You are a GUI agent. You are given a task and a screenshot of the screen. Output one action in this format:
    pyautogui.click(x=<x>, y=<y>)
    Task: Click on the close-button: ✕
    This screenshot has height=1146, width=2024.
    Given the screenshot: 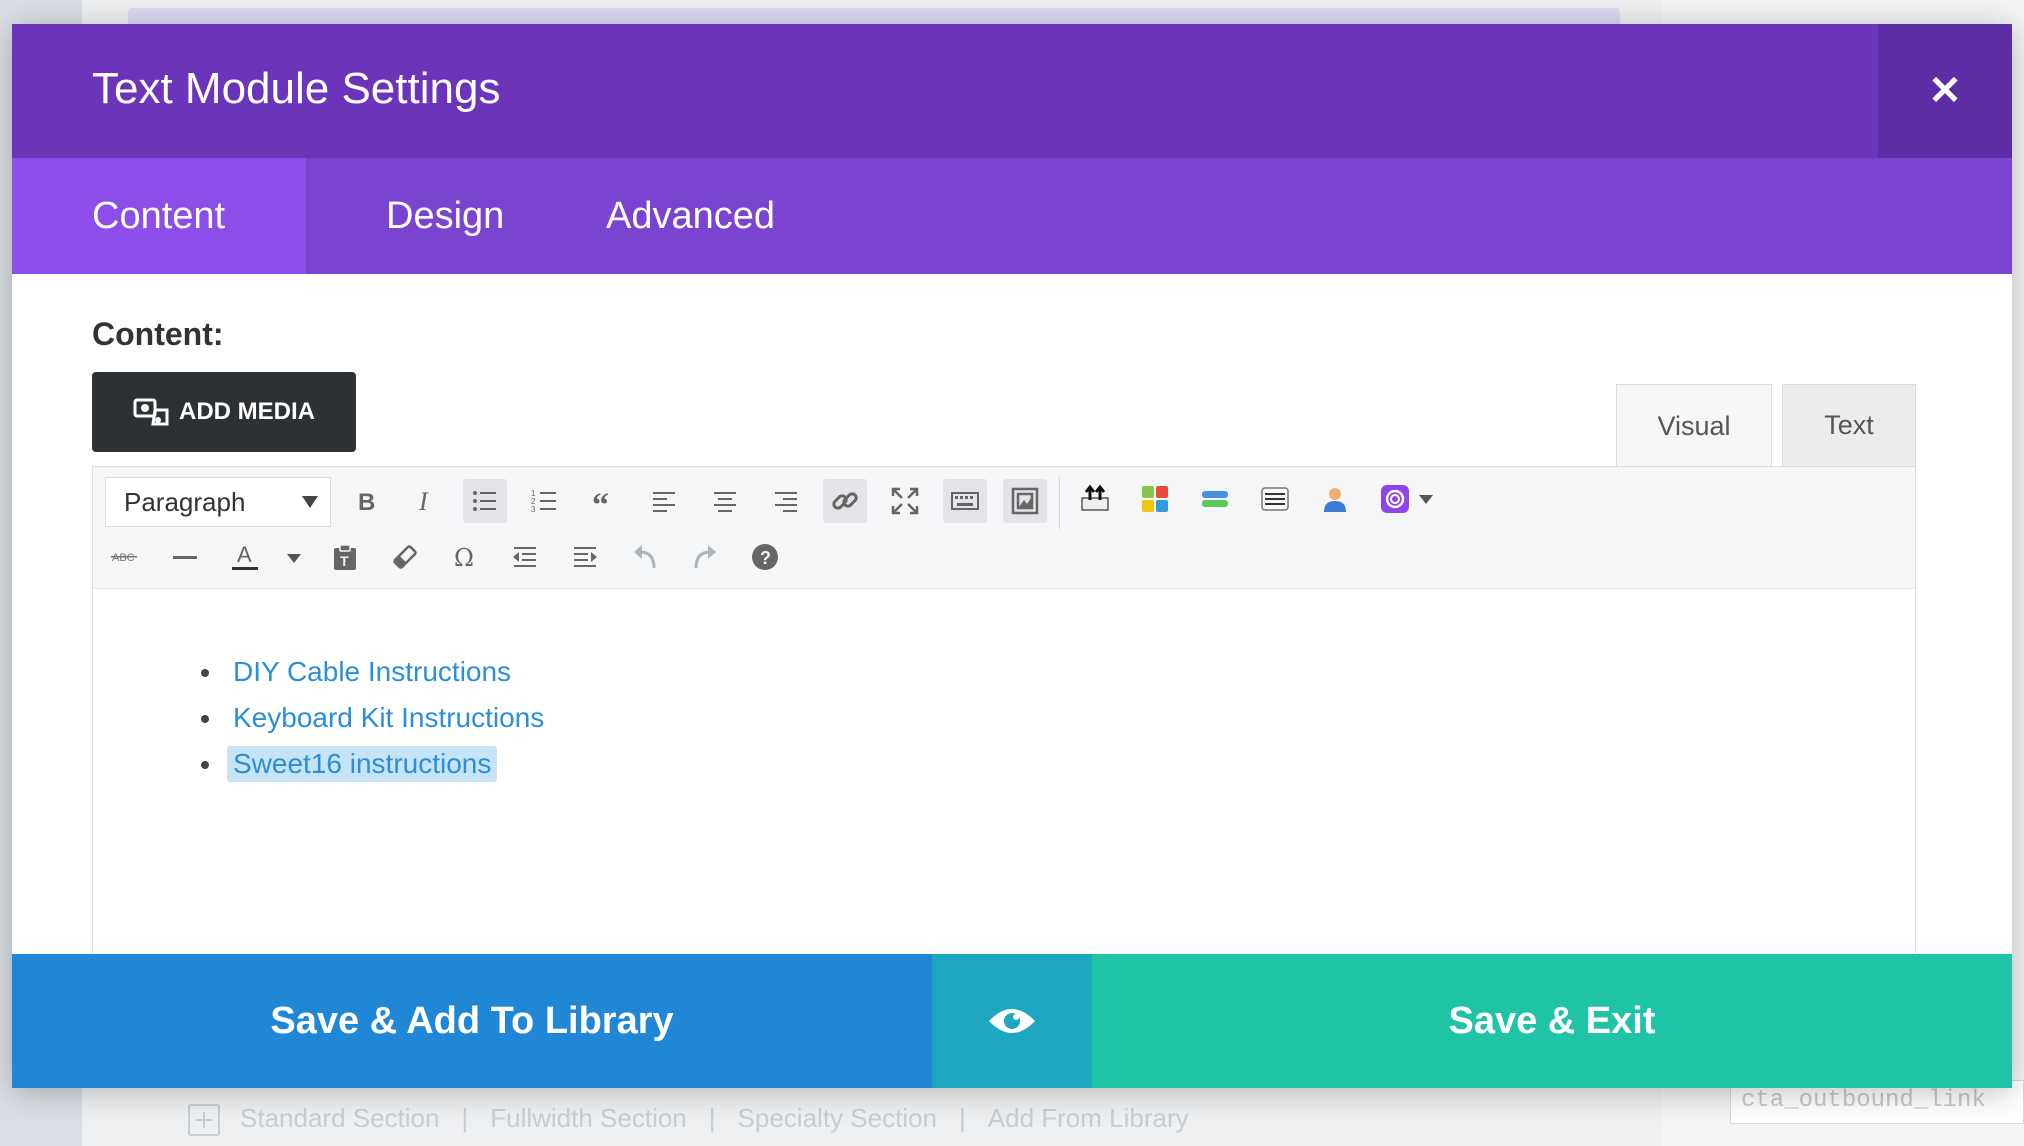 What is the action you would take?
    pyautogui.click(x=1945, y=91)
    